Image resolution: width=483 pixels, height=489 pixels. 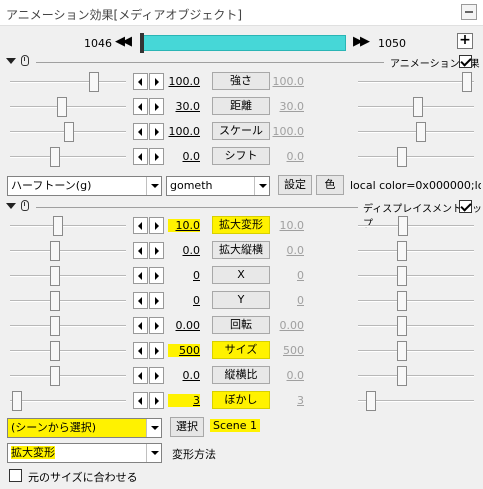 I want to click on param-name-button: 拡大変形, so click(x=241, y=225).